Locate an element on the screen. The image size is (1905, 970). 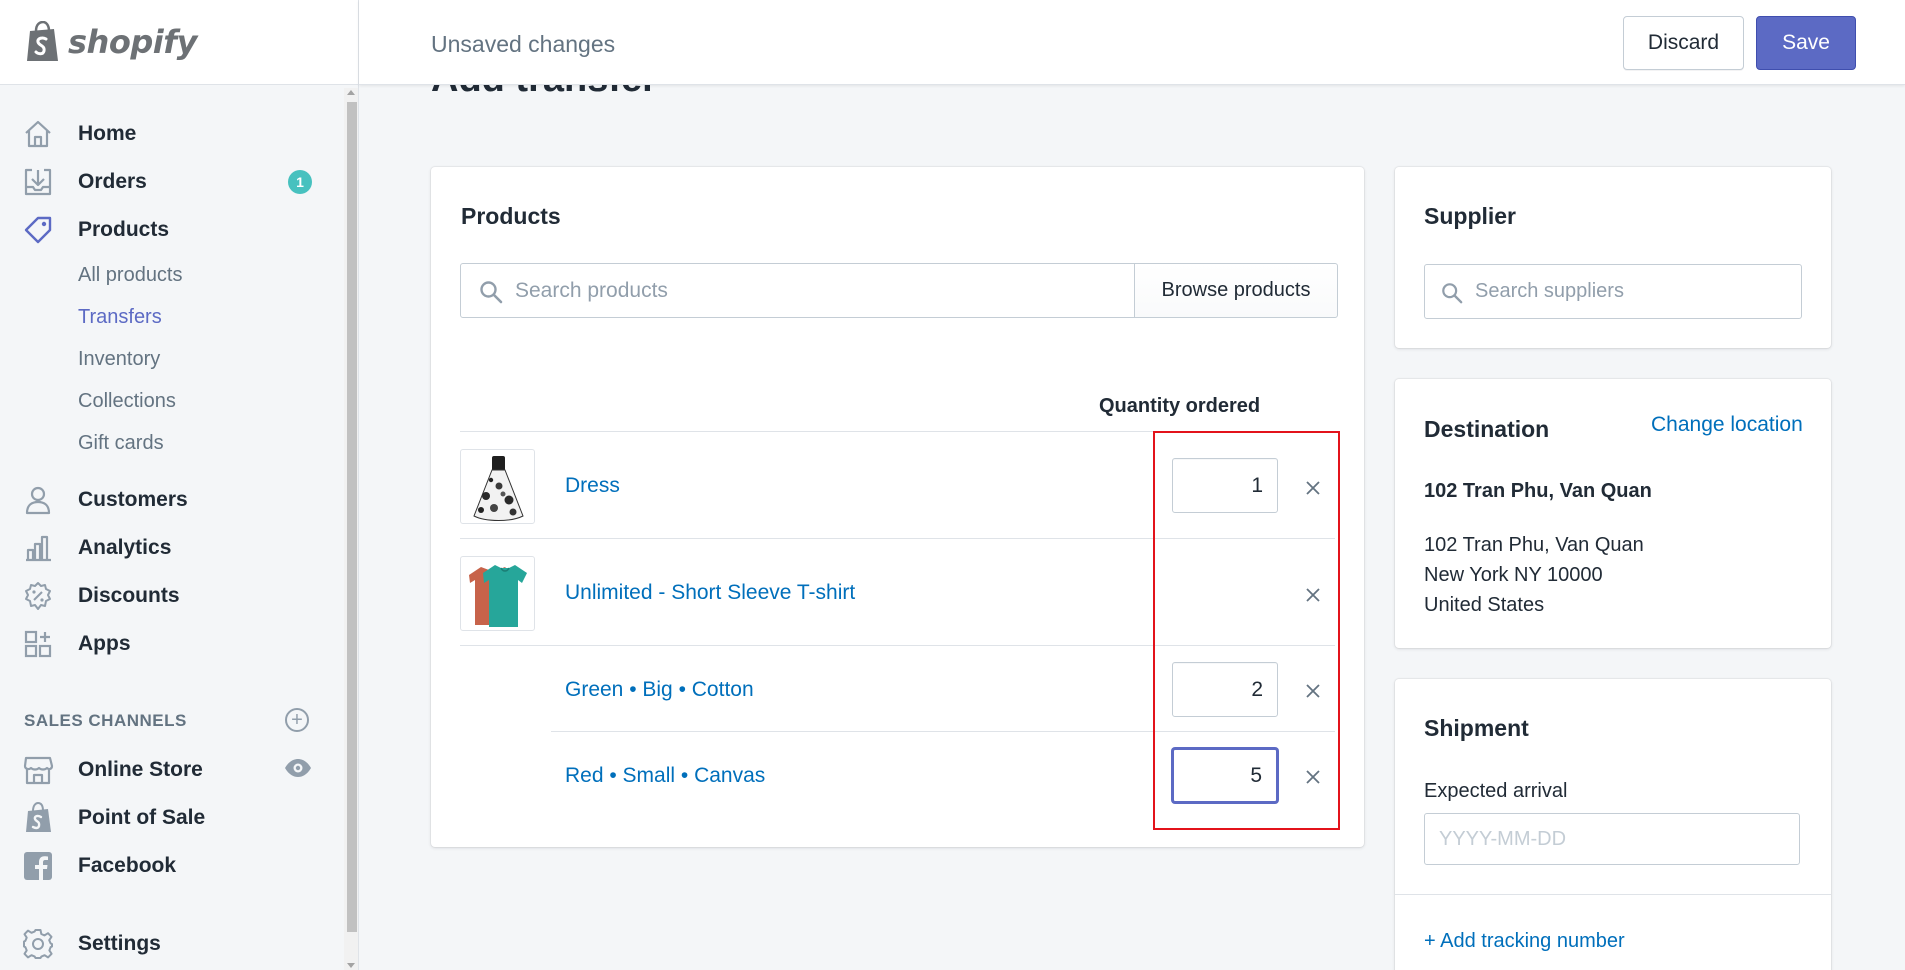
nav-discounts: Discounts is located at coordinates (170, 596).